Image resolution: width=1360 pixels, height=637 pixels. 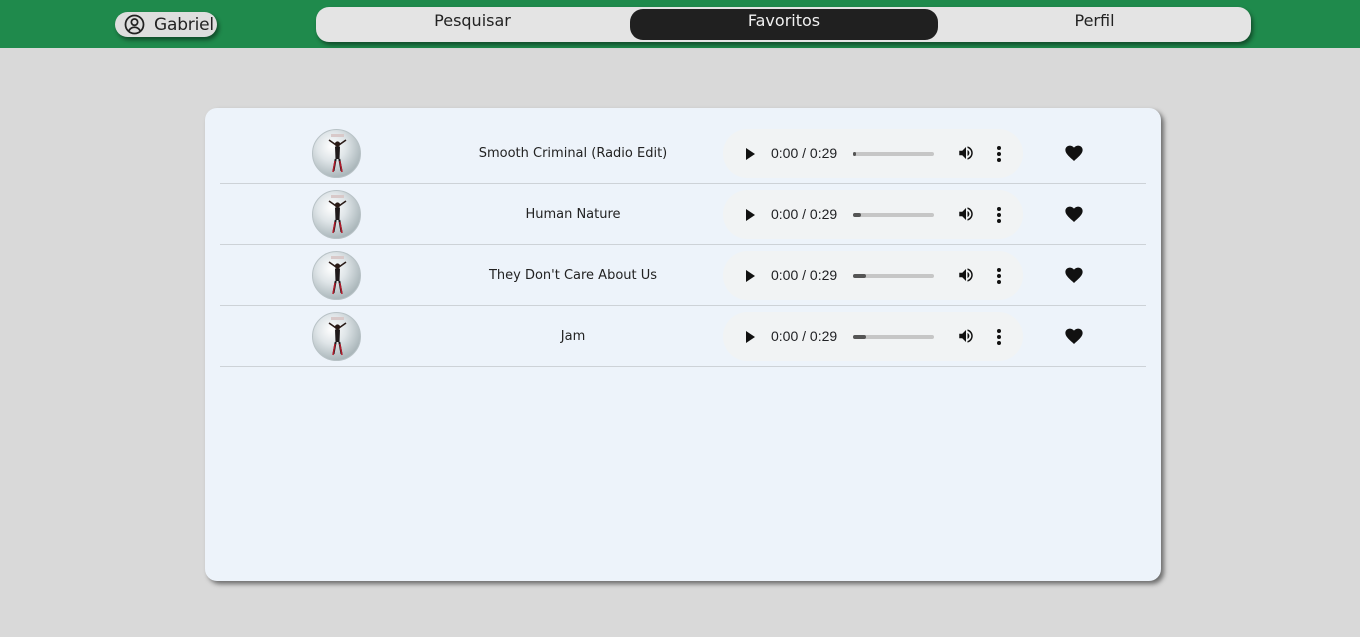 I want to click on track-row: They Don't Care About Us 0:00 / 0:29, so click(x=683, y=275).